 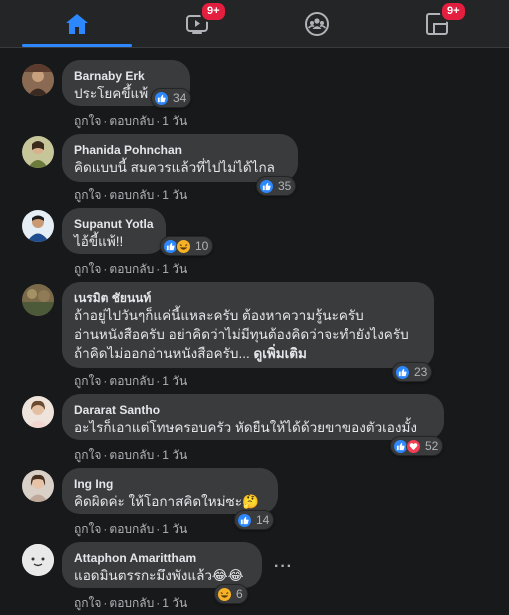 What do you see at coordinates (114, 224) in the screenshot?
I see `comment-author: Supanut Yotla` at bounding box center [114, 224].